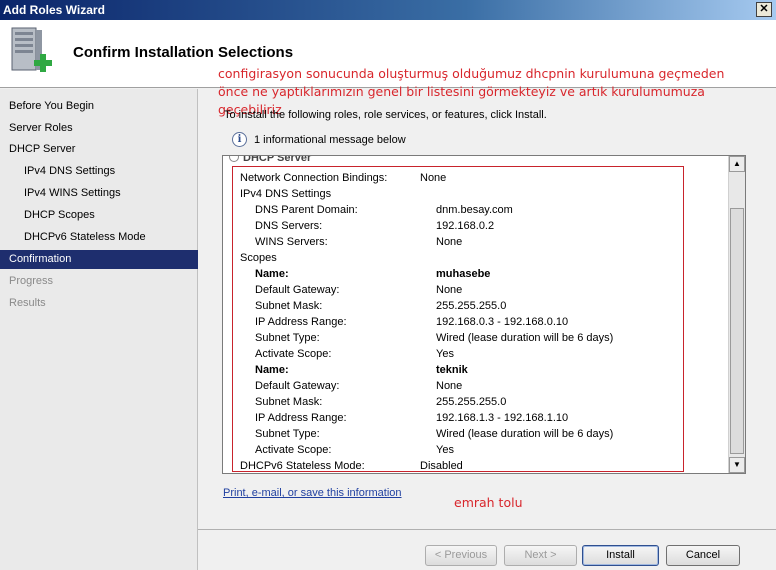 The width and height of the screenshot is (776, 570). What do you see at coordinates (737, 331) in the screenshot?
I see `scroll-thumb` at bounding box center [737, 331].